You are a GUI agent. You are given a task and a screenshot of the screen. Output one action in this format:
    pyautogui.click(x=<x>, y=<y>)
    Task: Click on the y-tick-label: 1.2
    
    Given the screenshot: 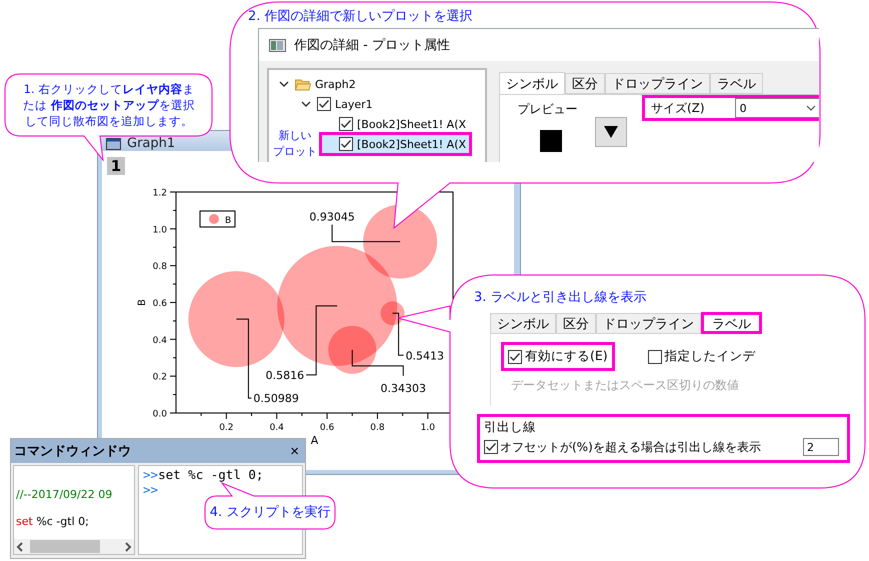 What is the action you would take?
    pyautogui.click(x=159, y=193)
    